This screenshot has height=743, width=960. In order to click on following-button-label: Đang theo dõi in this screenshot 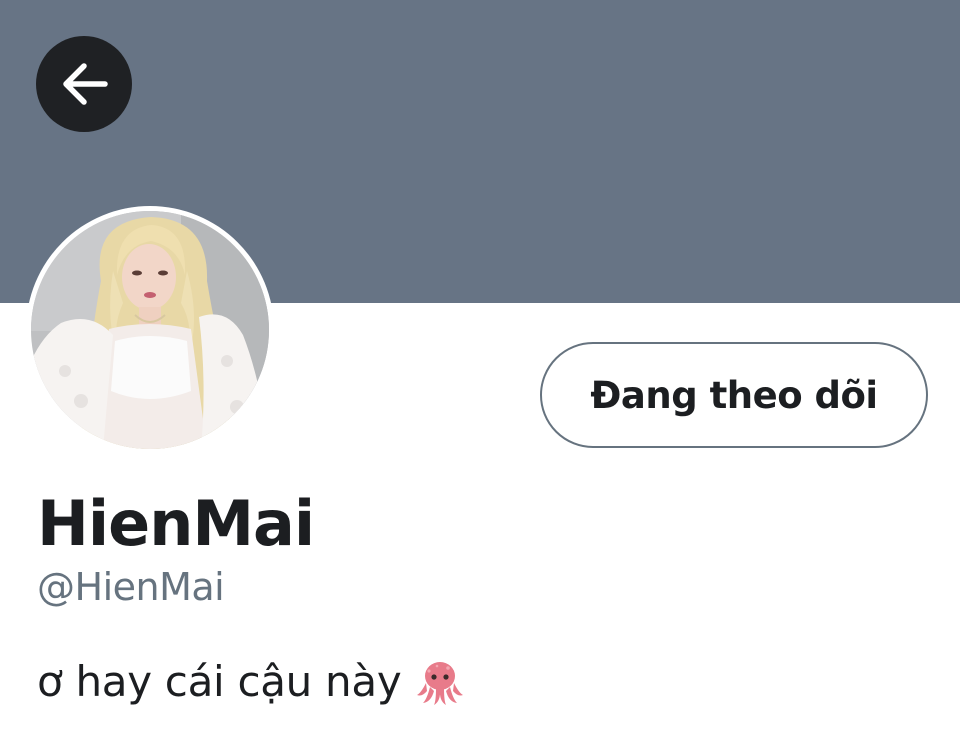, I will do `click(734, 395)`.